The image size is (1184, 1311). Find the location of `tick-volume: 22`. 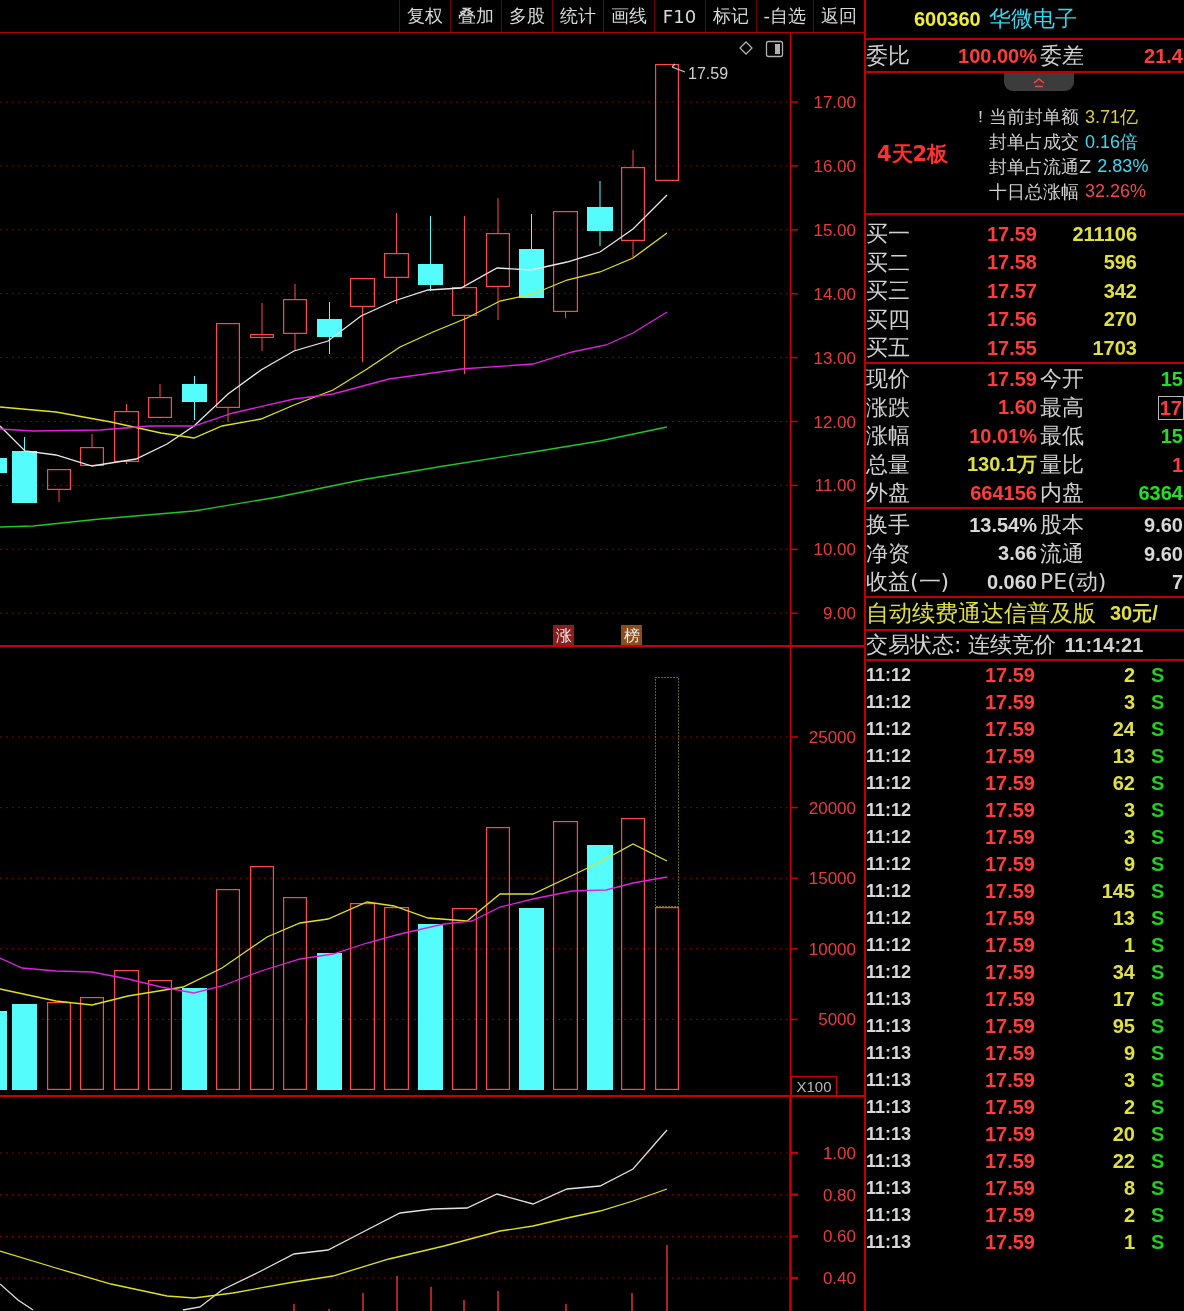

tick-volume: 22 is located at coordinates (1123, 1161).